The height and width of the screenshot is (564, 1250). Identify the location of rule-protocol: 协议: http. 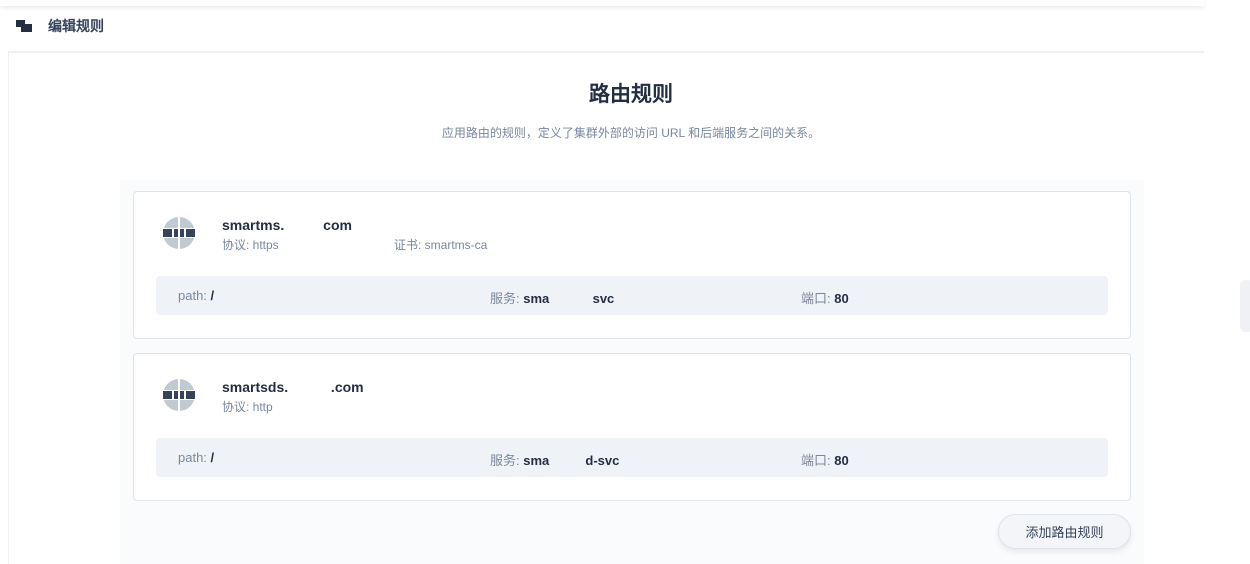
(247, 407).